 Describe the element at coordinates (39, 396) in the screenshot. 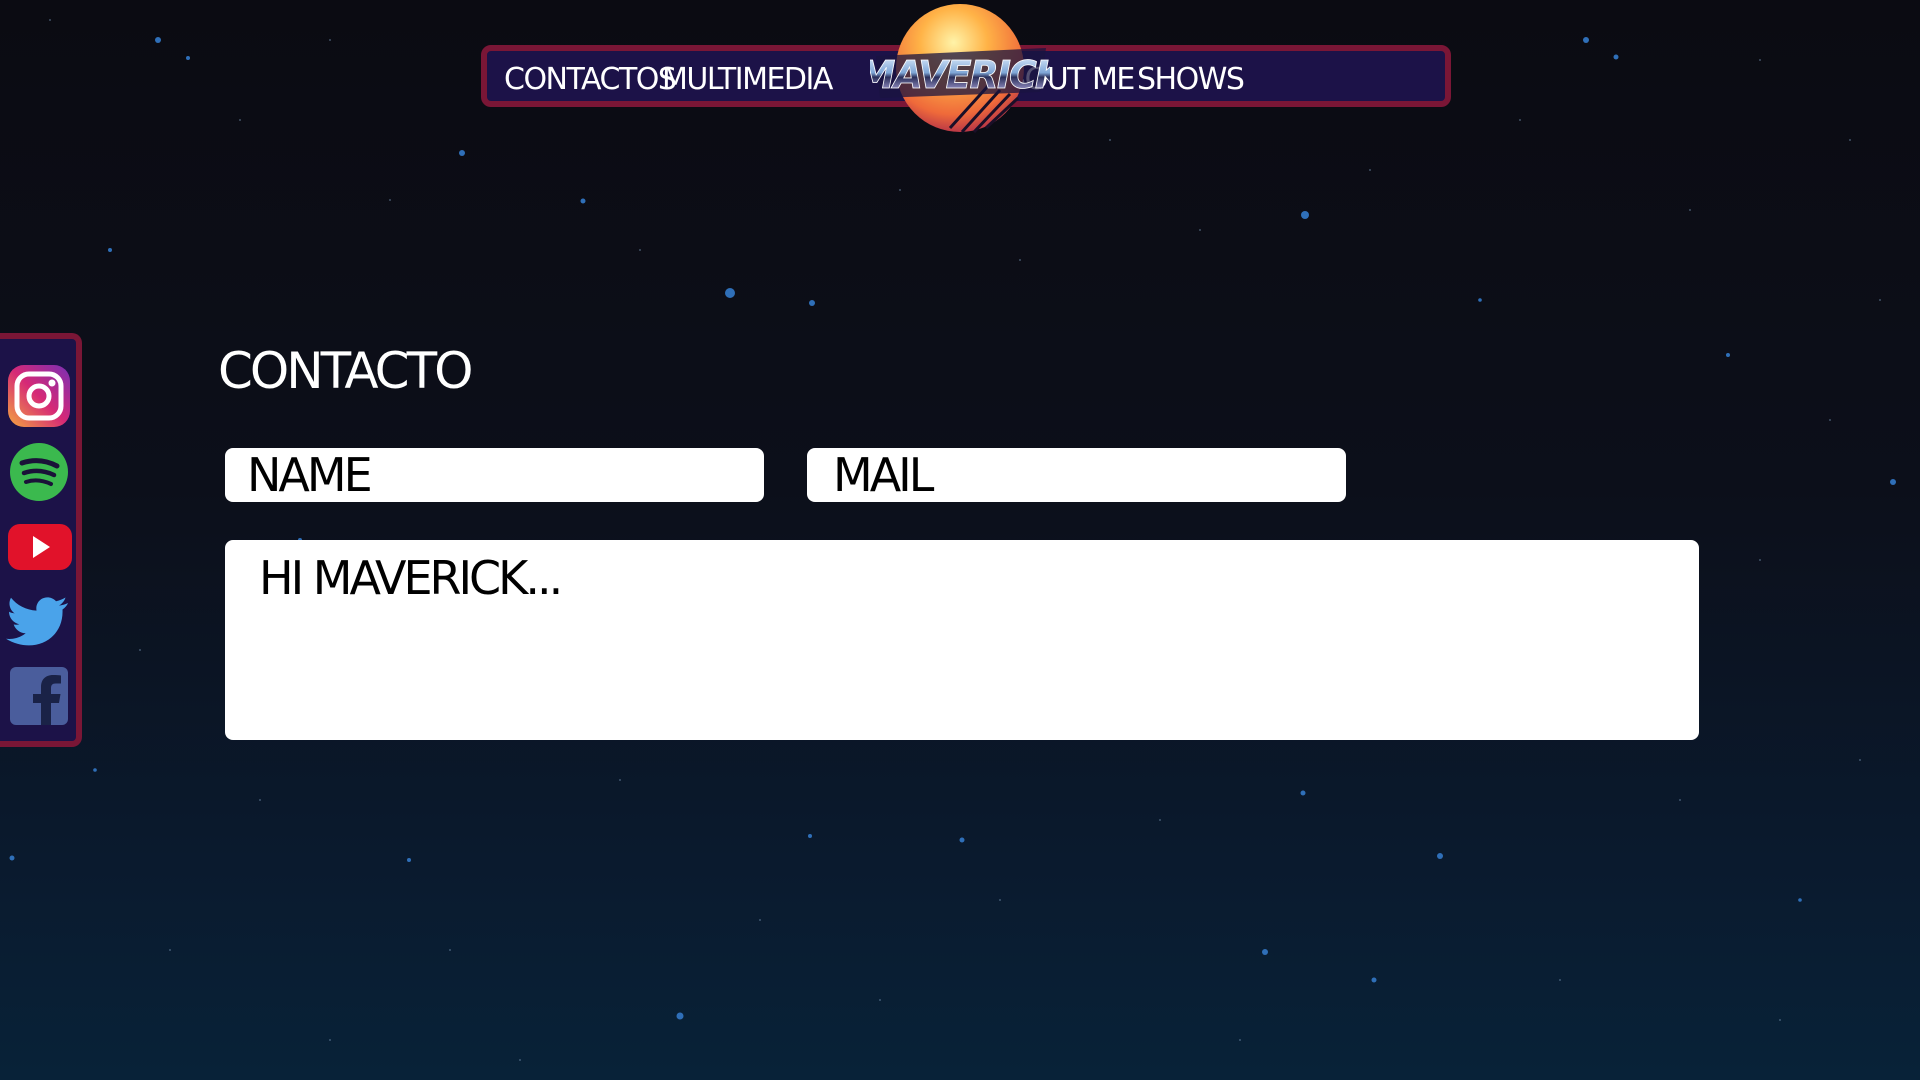

I see `instagram-icon` at that location.